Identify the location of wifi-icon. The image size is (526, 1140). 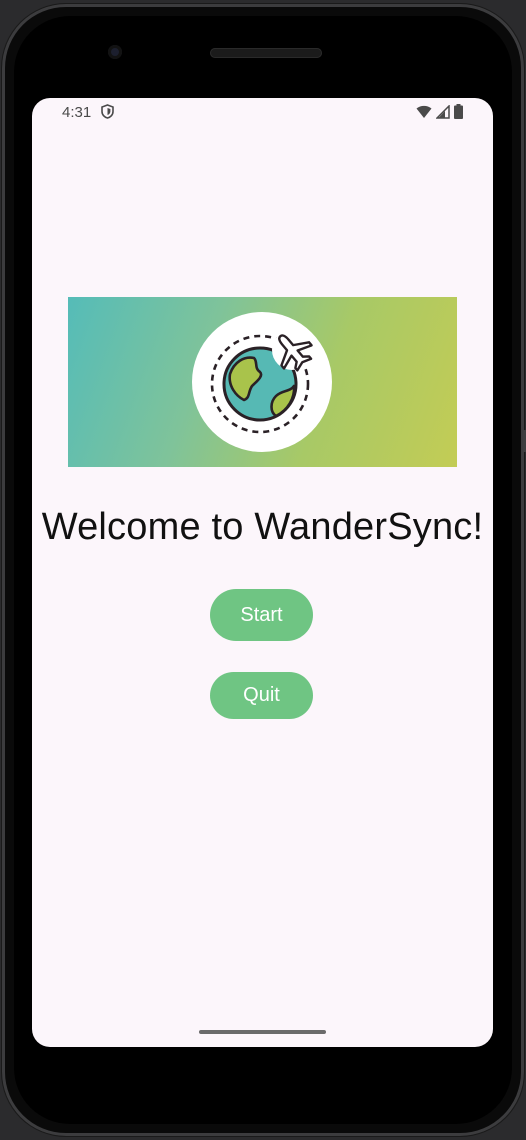
(424, 114).